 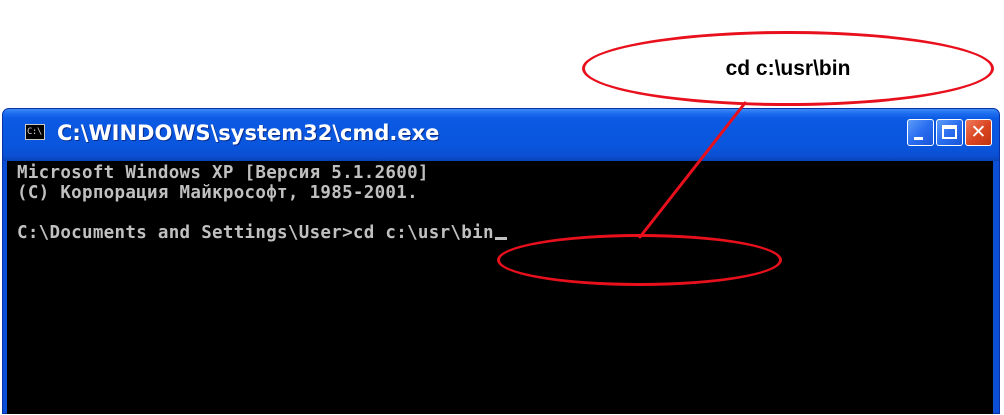 What do you see at coordinates (920, 132) in the screenshot?
I see `minimize-button` at bounding box center [920, 132].